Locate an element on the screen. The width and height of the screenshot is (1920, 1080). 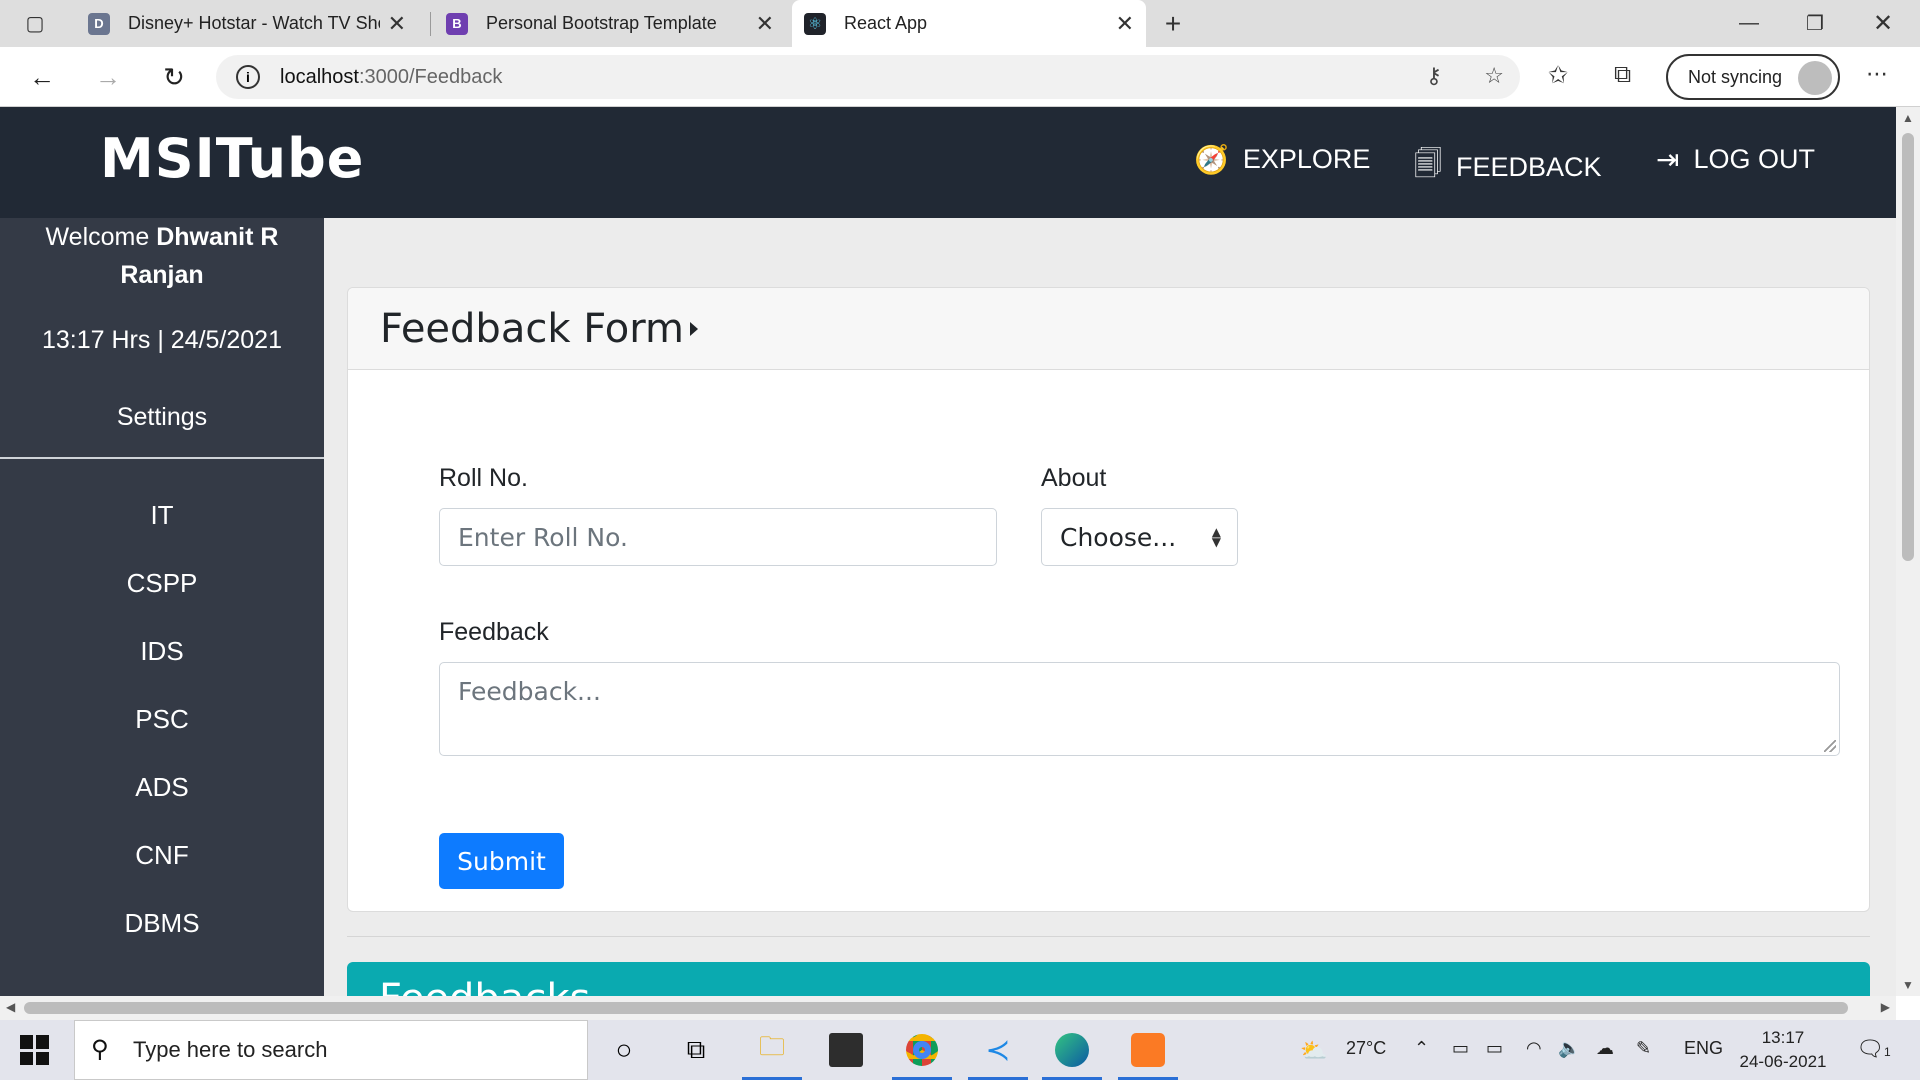
volume-icon: 🔈 is located at coordinates (1569, 1048).